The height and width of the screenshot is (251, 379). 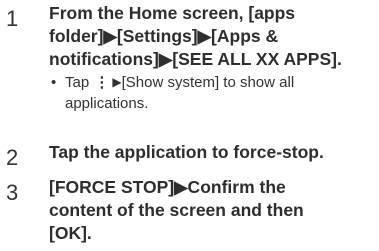 What do you see at coordinates (208, 82) in the screenshot?
I see `note-suffix: [Show system] to show all` at bounding box center [208, 82].